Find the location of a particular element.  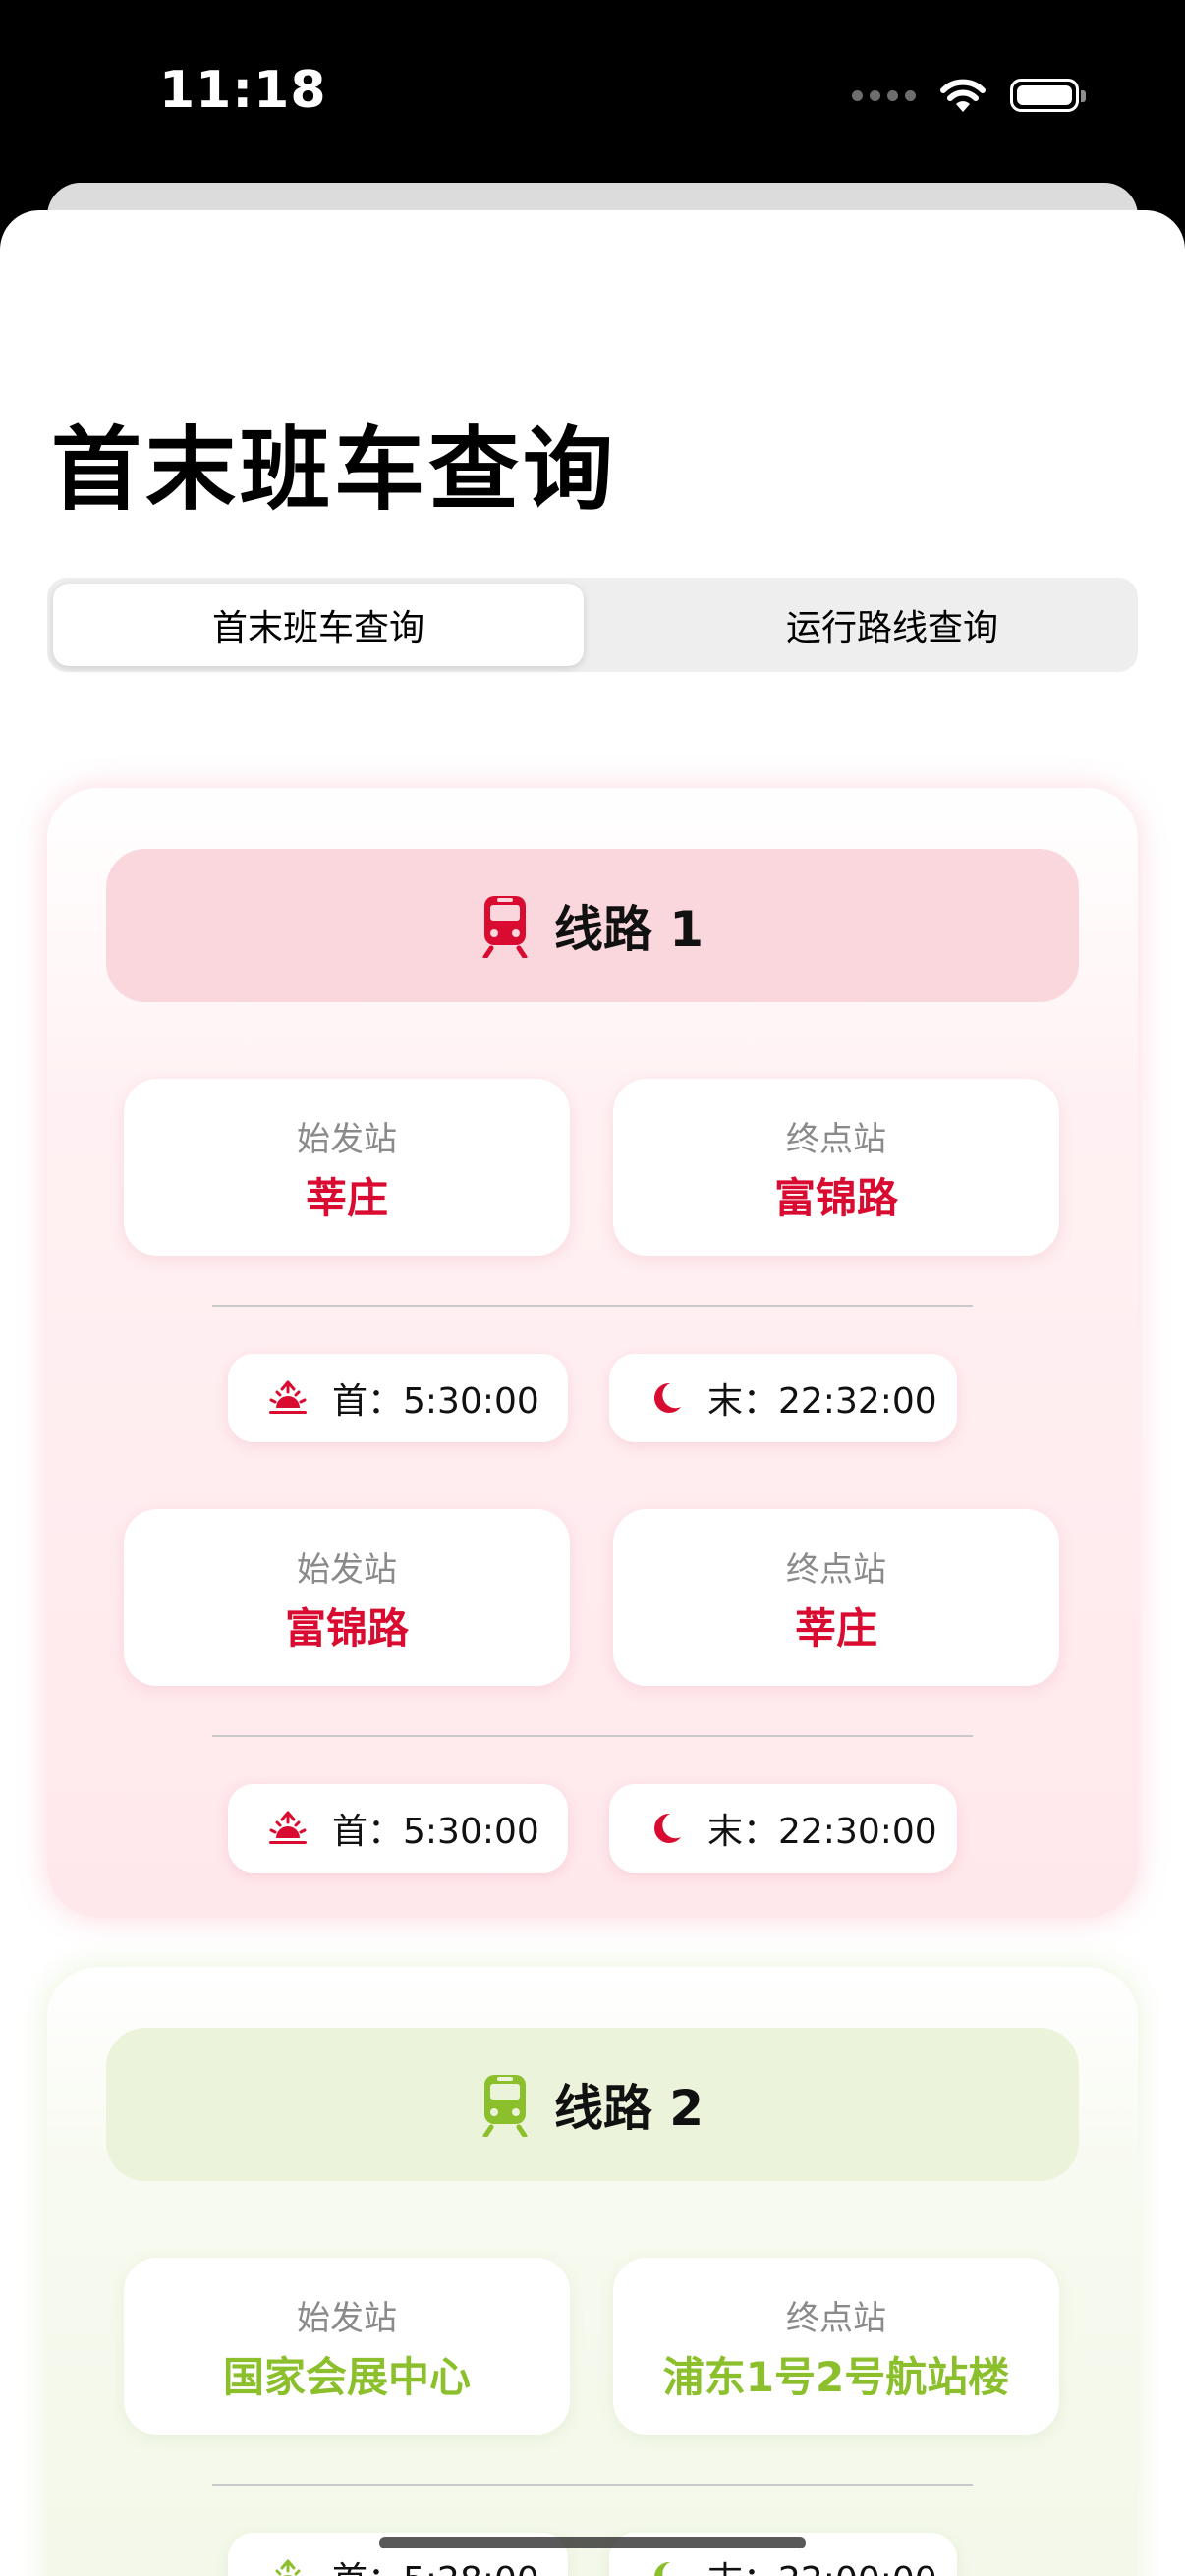

line-name: 线路 1 is located at coordinates (629, 929).